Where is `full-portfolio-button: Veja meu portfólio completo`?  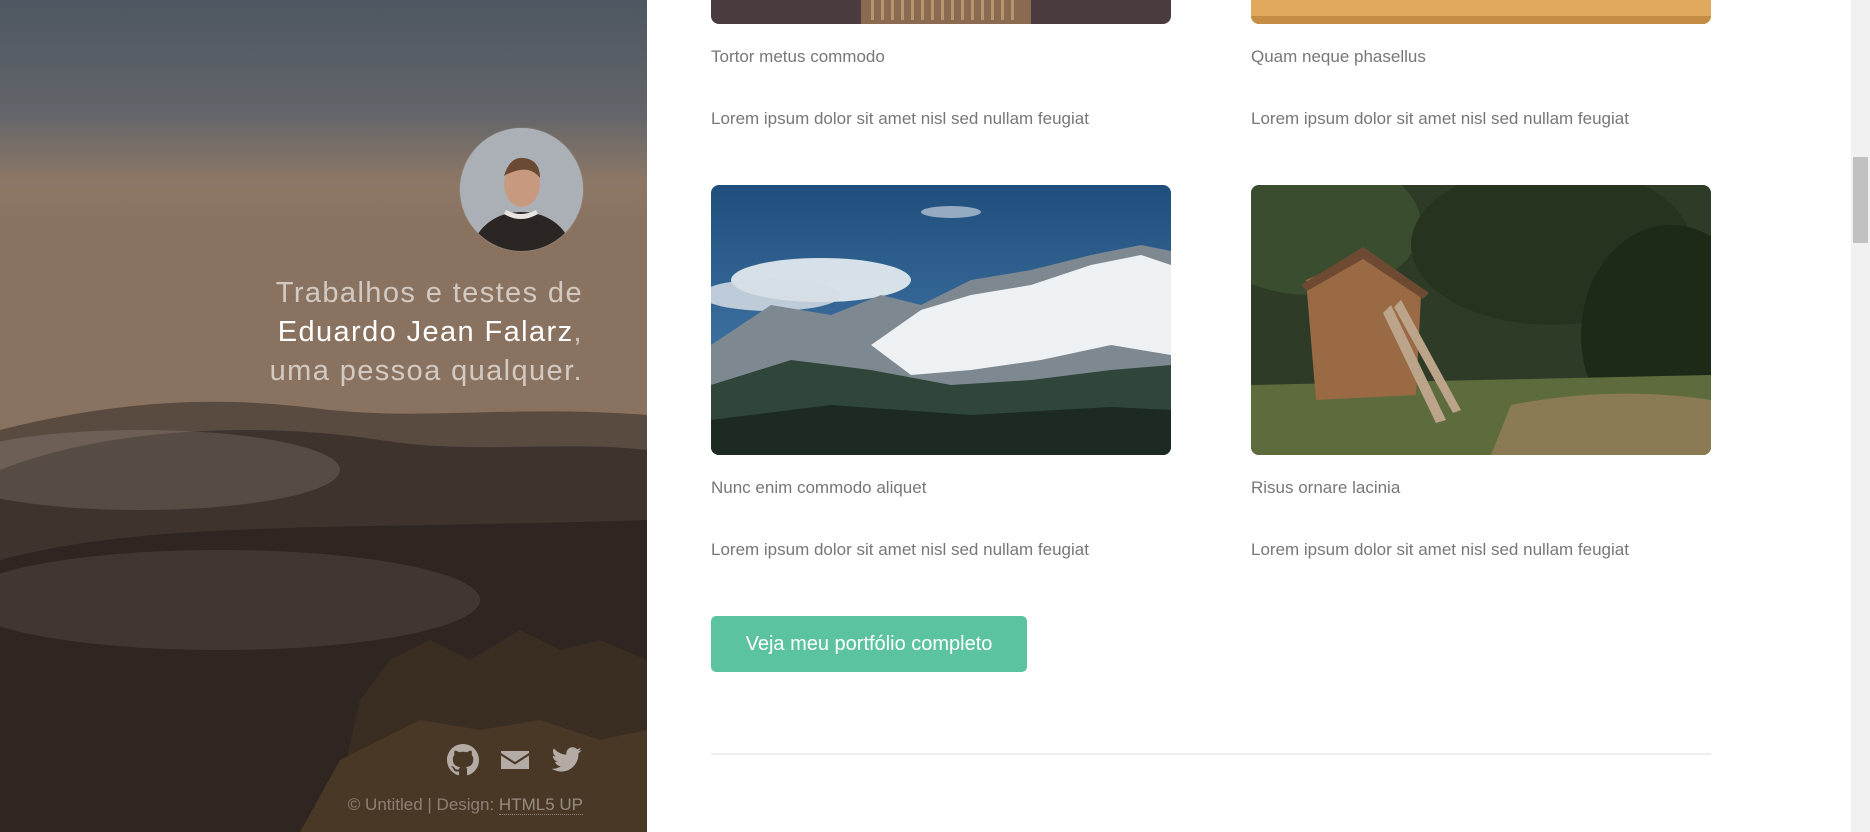 full-portfolio-button: Veja meu portfólio completo is located at coordinates (869, 644).